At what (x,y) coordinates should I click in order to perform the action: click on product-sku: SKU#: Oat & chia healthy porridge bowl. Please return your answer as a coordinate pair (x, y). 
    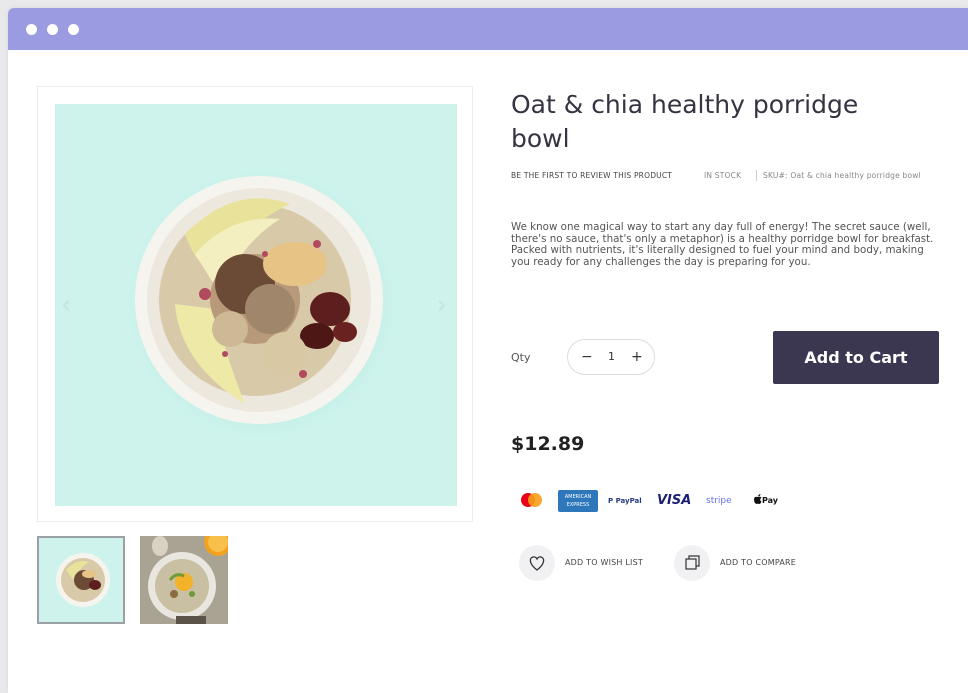
    Looking at the image, I should click on (856, 175).